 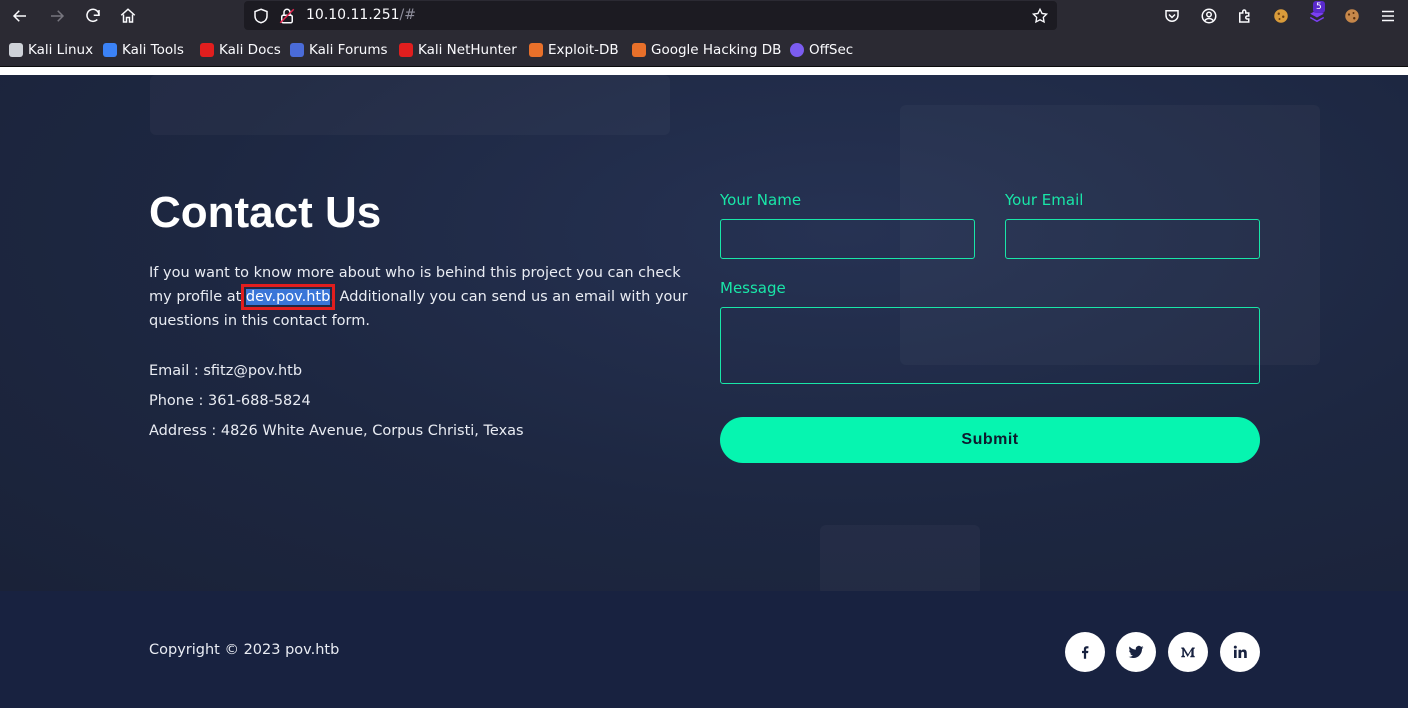 I want to click on twitter-icon, so click(x=1136, y=652).